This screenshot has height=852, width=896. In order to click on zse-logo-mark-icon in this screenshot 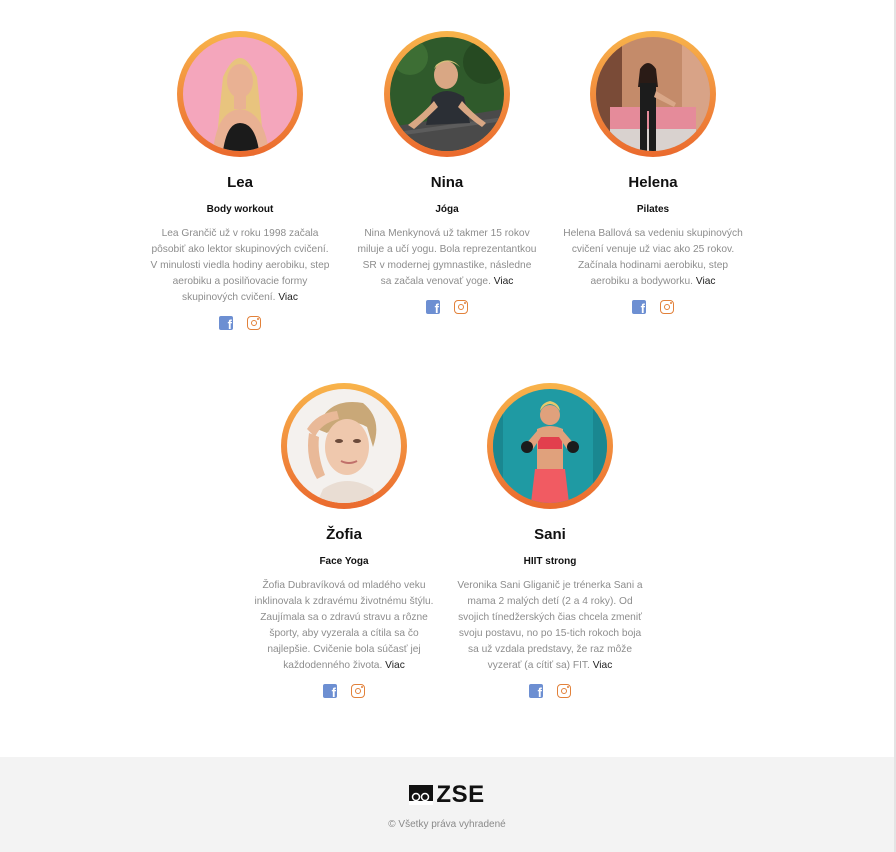, I will do `click(421, 795)`.